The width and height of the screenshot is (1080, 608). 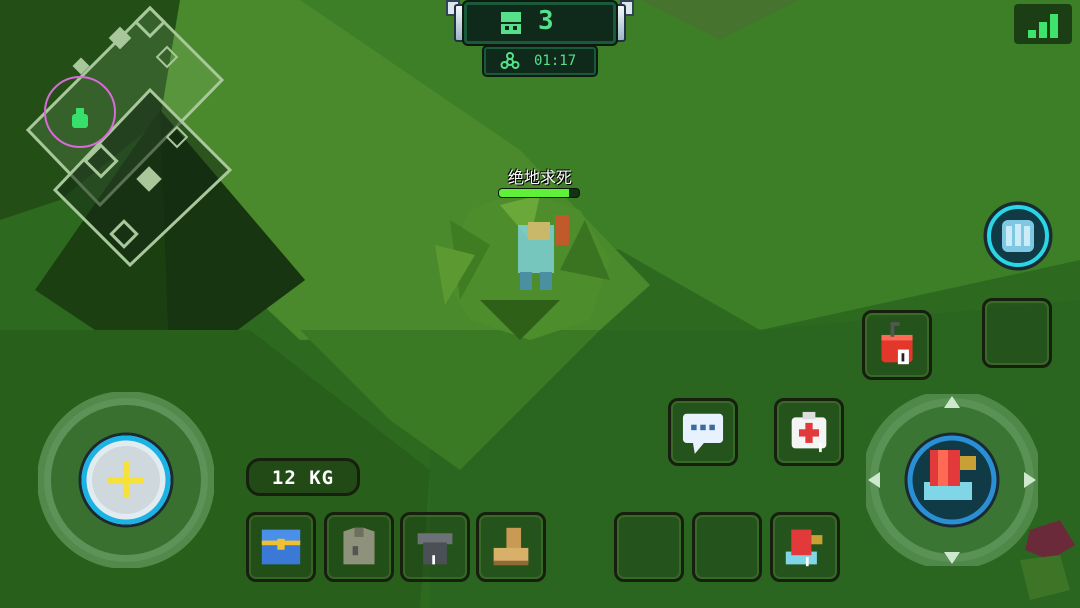 I want to click on dynamite-icon, so click(x=897, y=343).